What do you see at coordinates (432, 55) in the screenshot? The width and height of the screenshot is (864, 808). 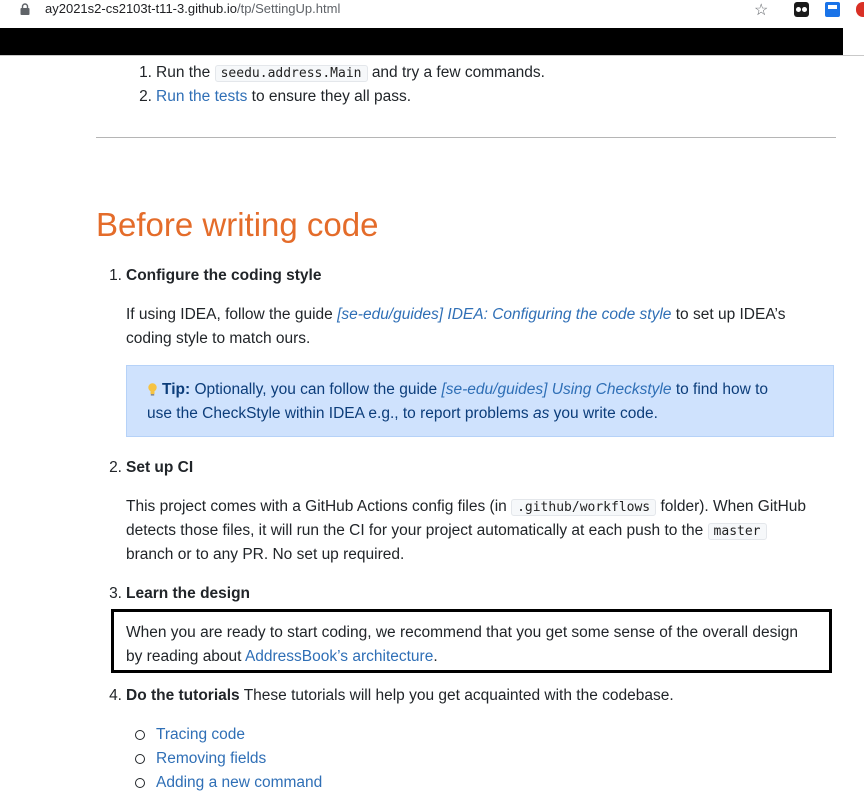 I see `navbar-divider` at bounding box center [432, 55].